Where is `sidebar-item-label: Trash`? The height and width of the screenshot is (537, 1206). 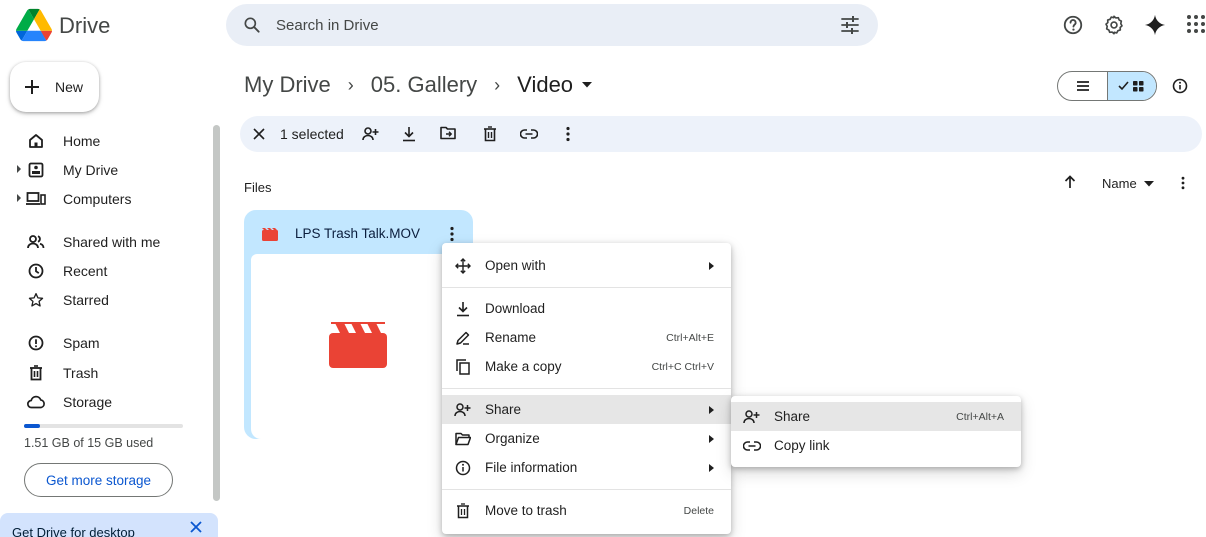
sidebar-item-label: Trash is located at coordinates (81, 373).